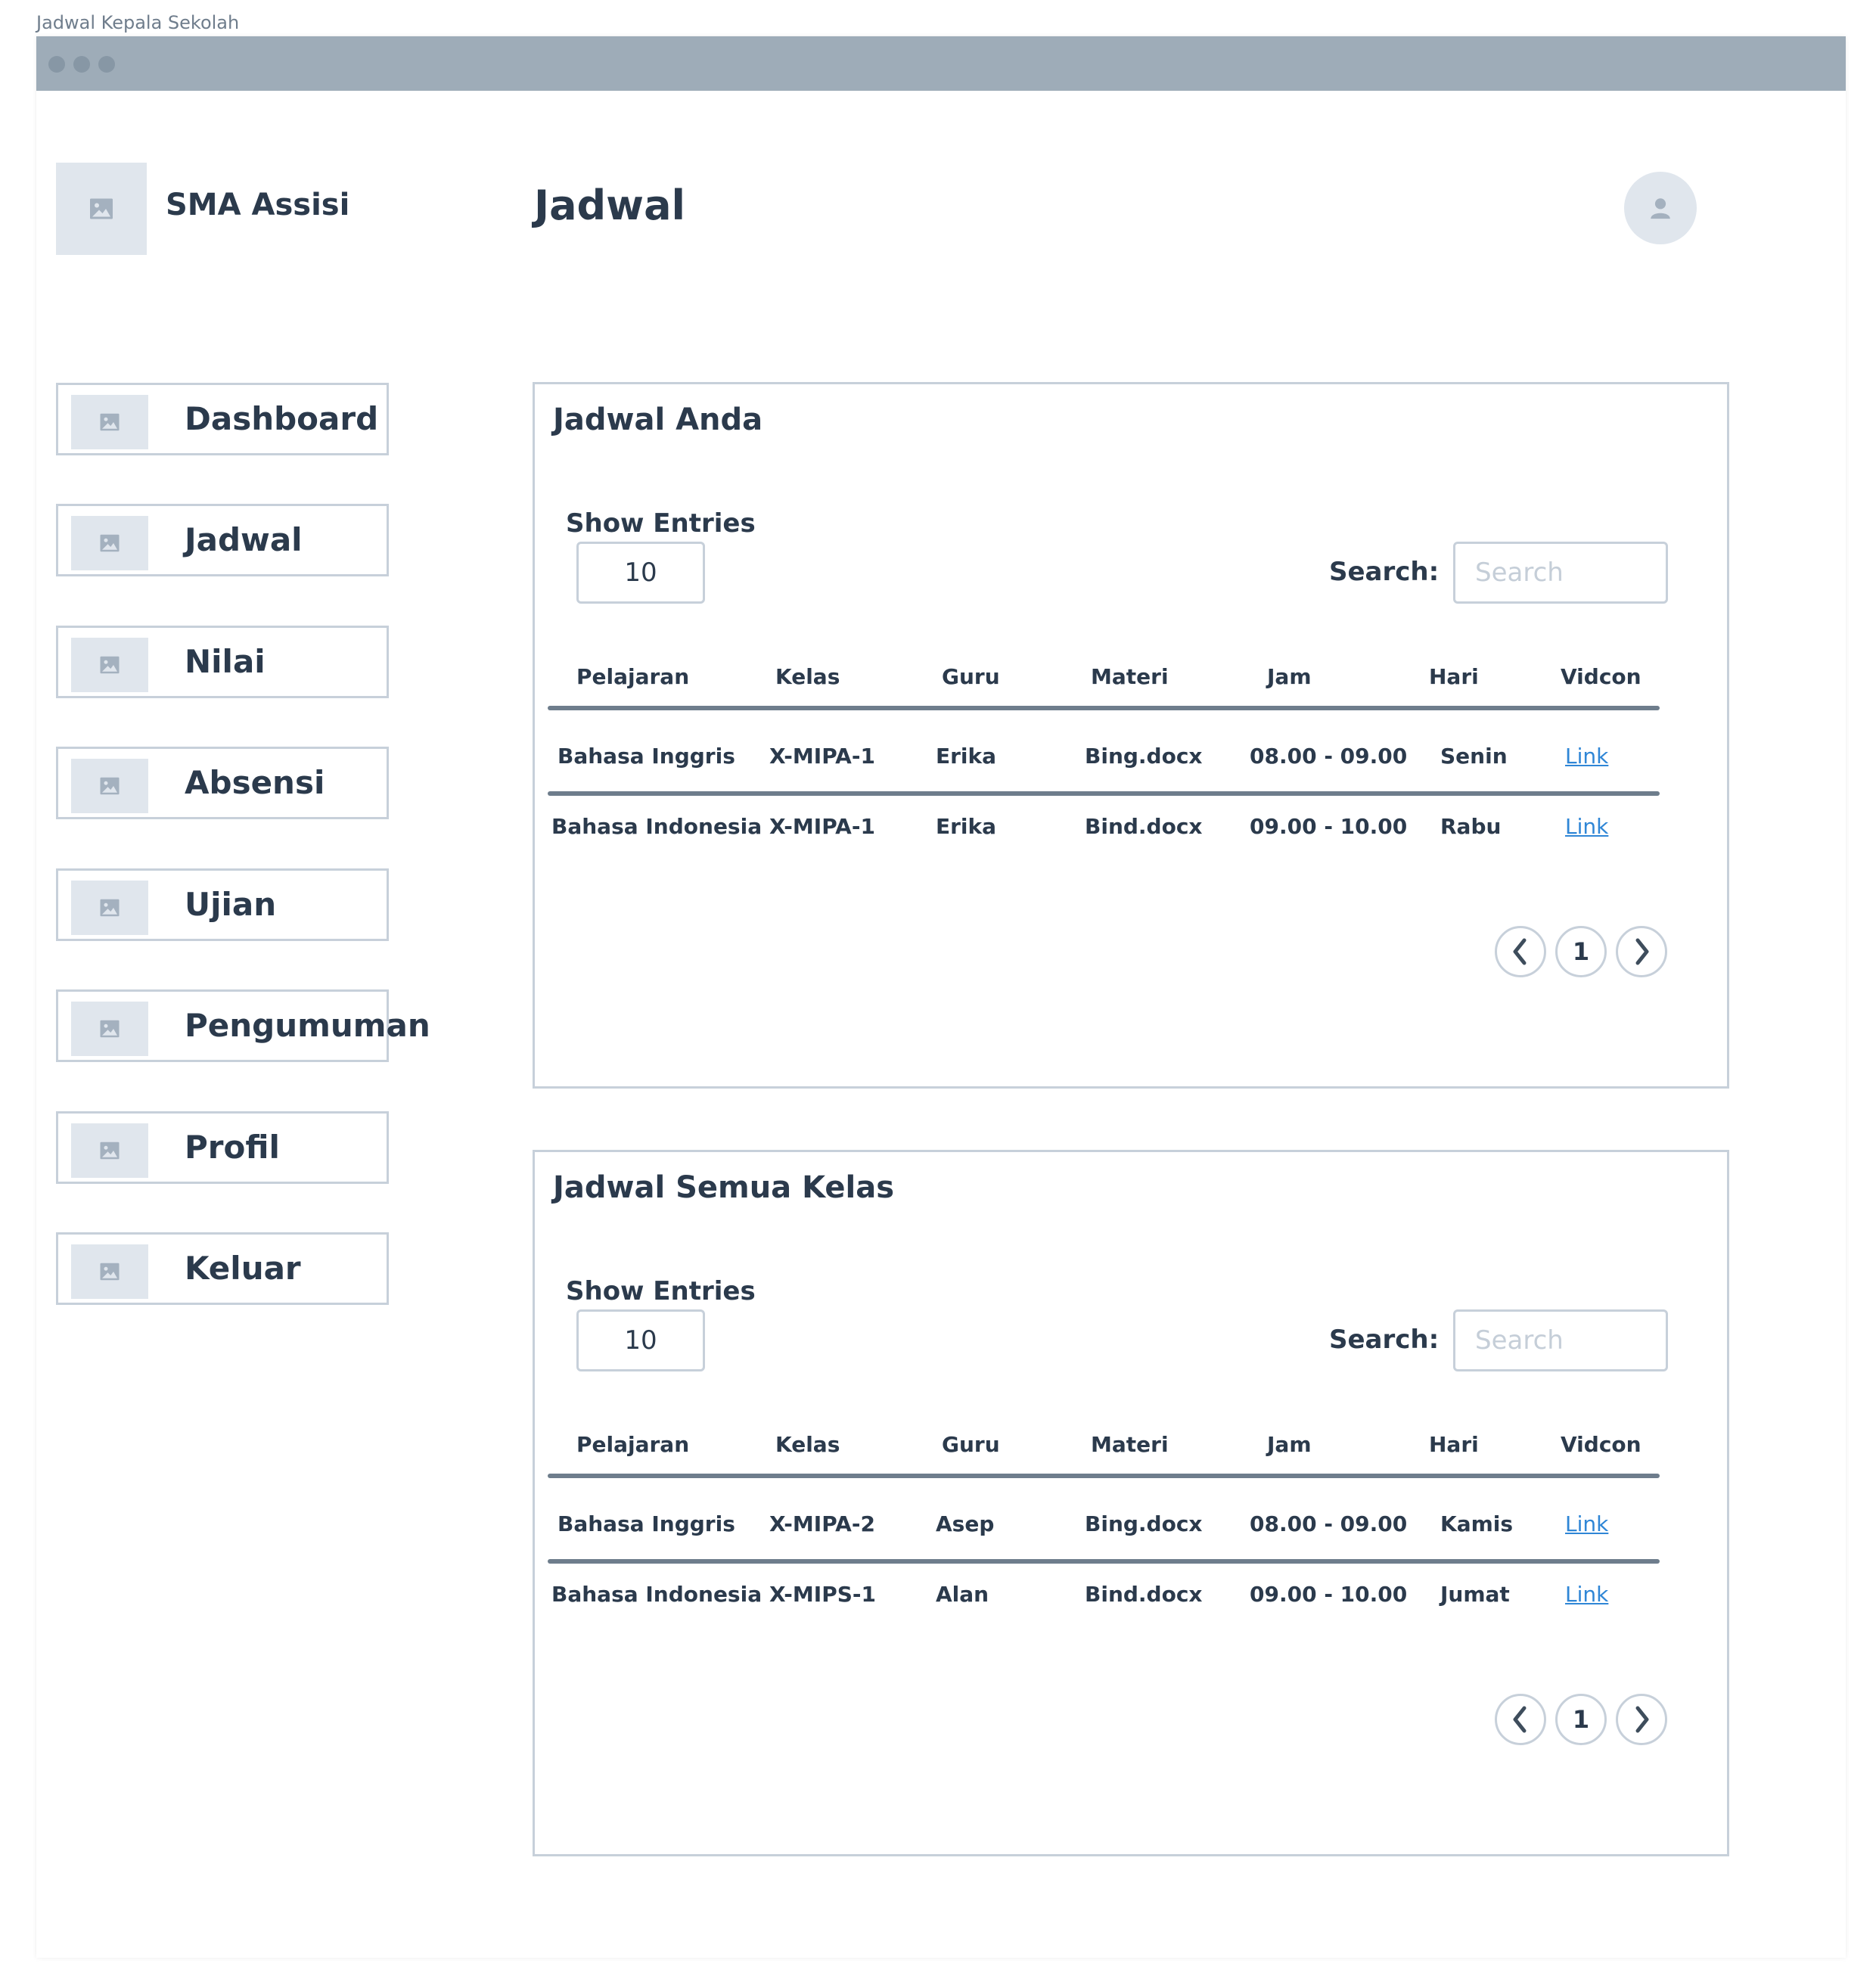 This screenshot has height=1988, width=1876. I want to click on sidebar-item-label: Dashboard, so click(282, 418).